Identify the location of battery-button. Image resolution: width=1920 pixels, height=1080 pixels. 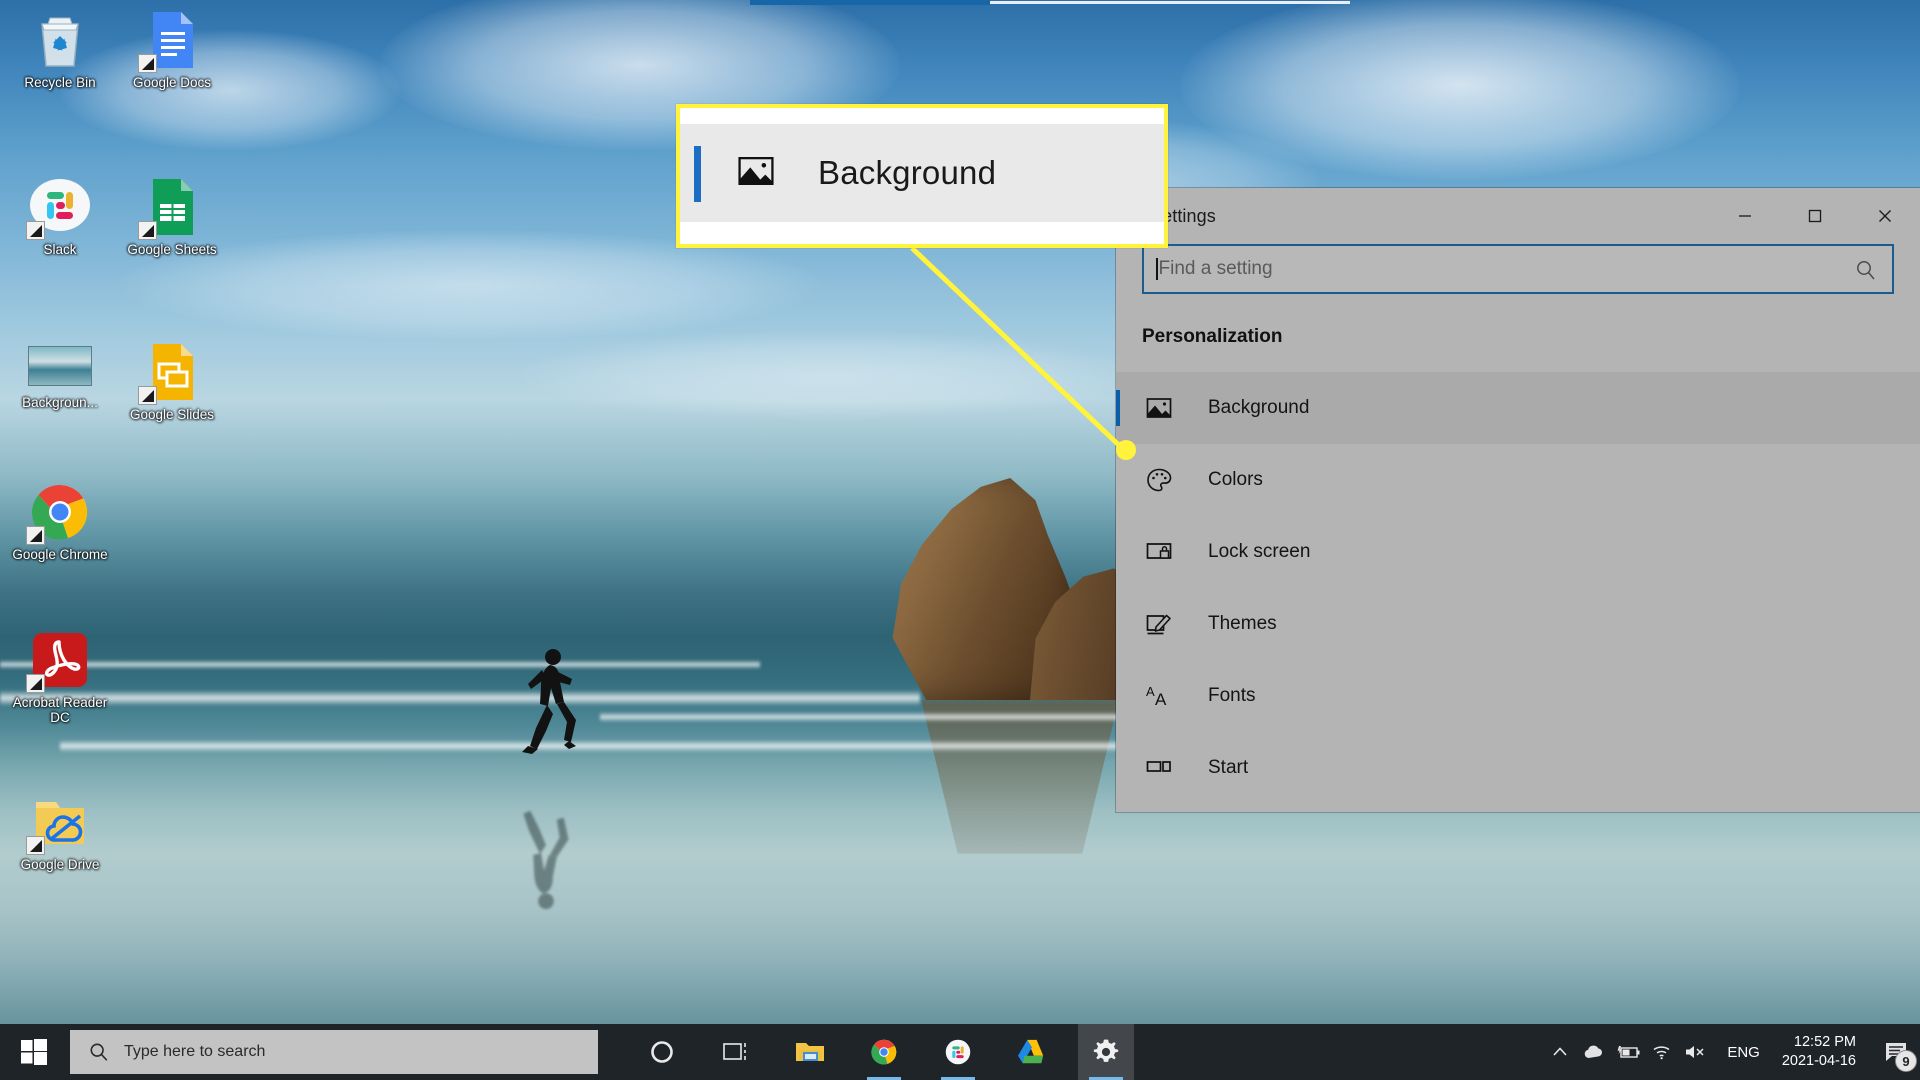
(1628, 1052).